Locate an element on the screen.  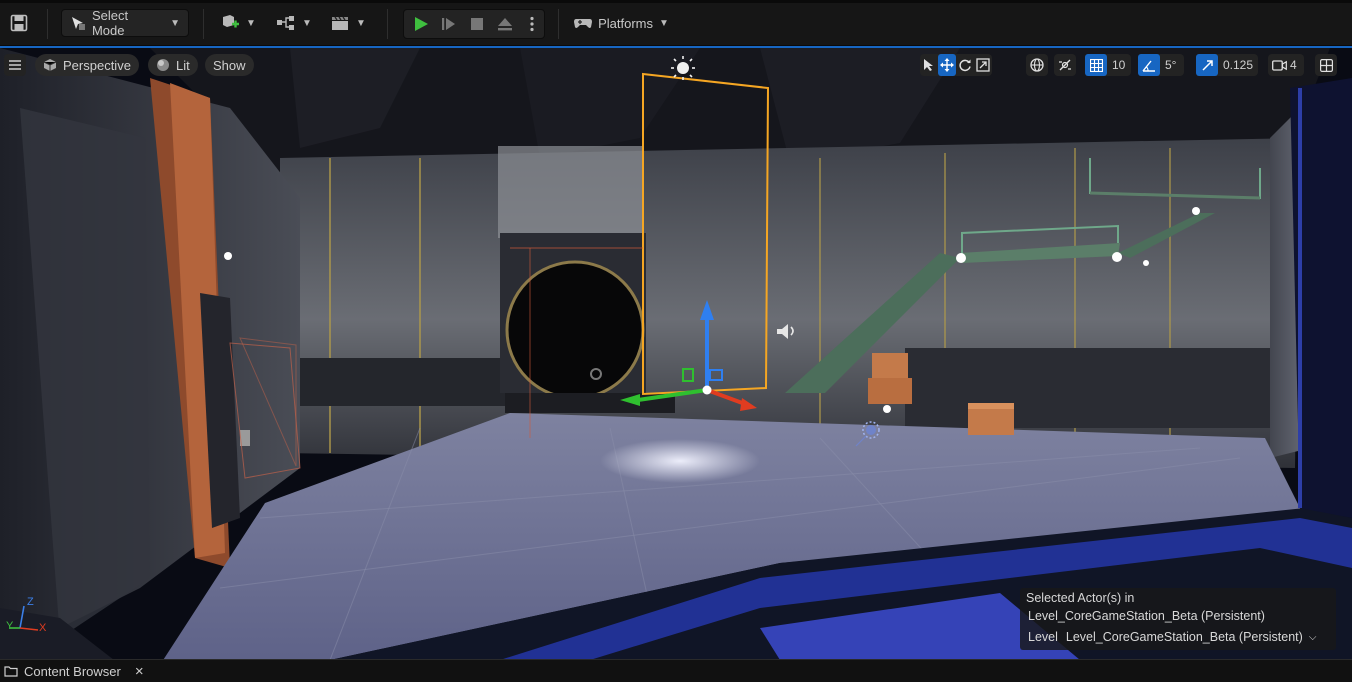
cube-icon is located at coordinates (50, 65).